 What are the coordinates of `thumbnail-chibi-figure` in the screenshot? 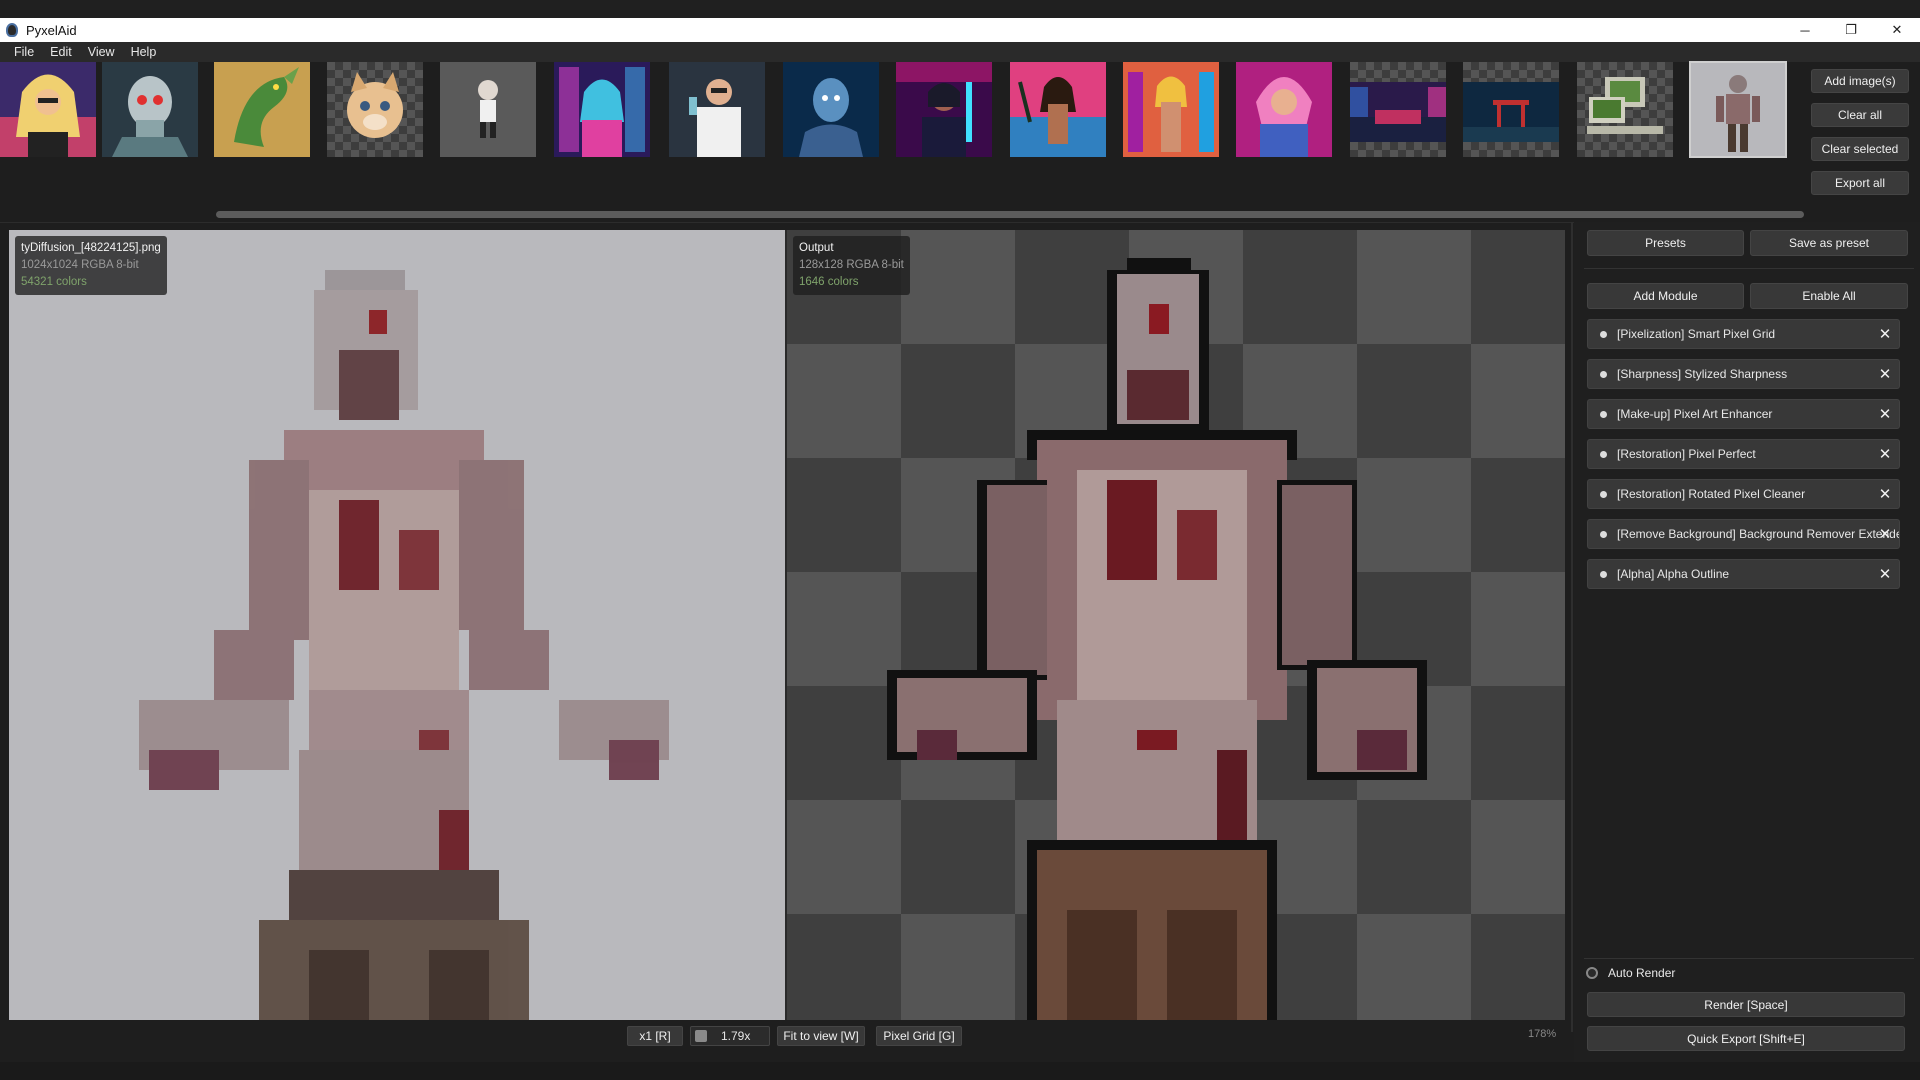 It's located at (488, 109).